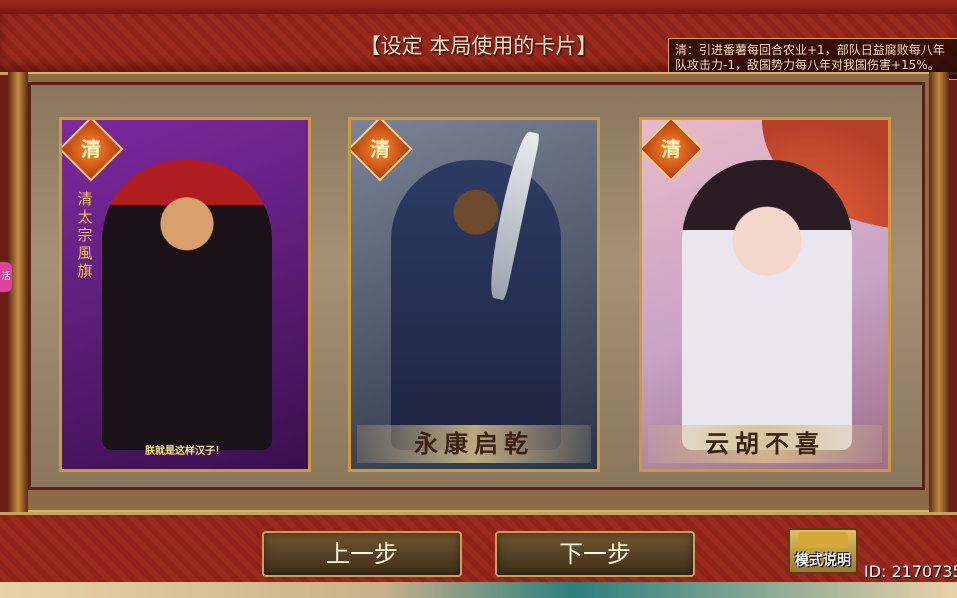 This screenshot has width=957, height=598. Describe the element at coordinates (6, 277) in the screenshot. I see `side-event-badge: 活` at that location.